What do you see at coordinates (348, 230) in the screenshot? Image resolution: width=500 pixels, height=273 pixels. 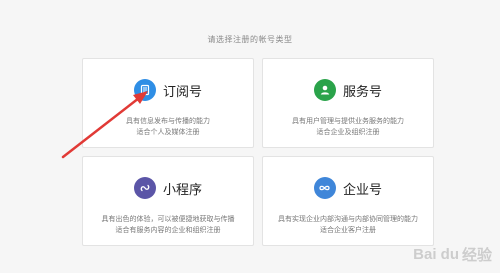 I see `card-description-line: 适合企业客户注册` at bounding box center [348, 230].